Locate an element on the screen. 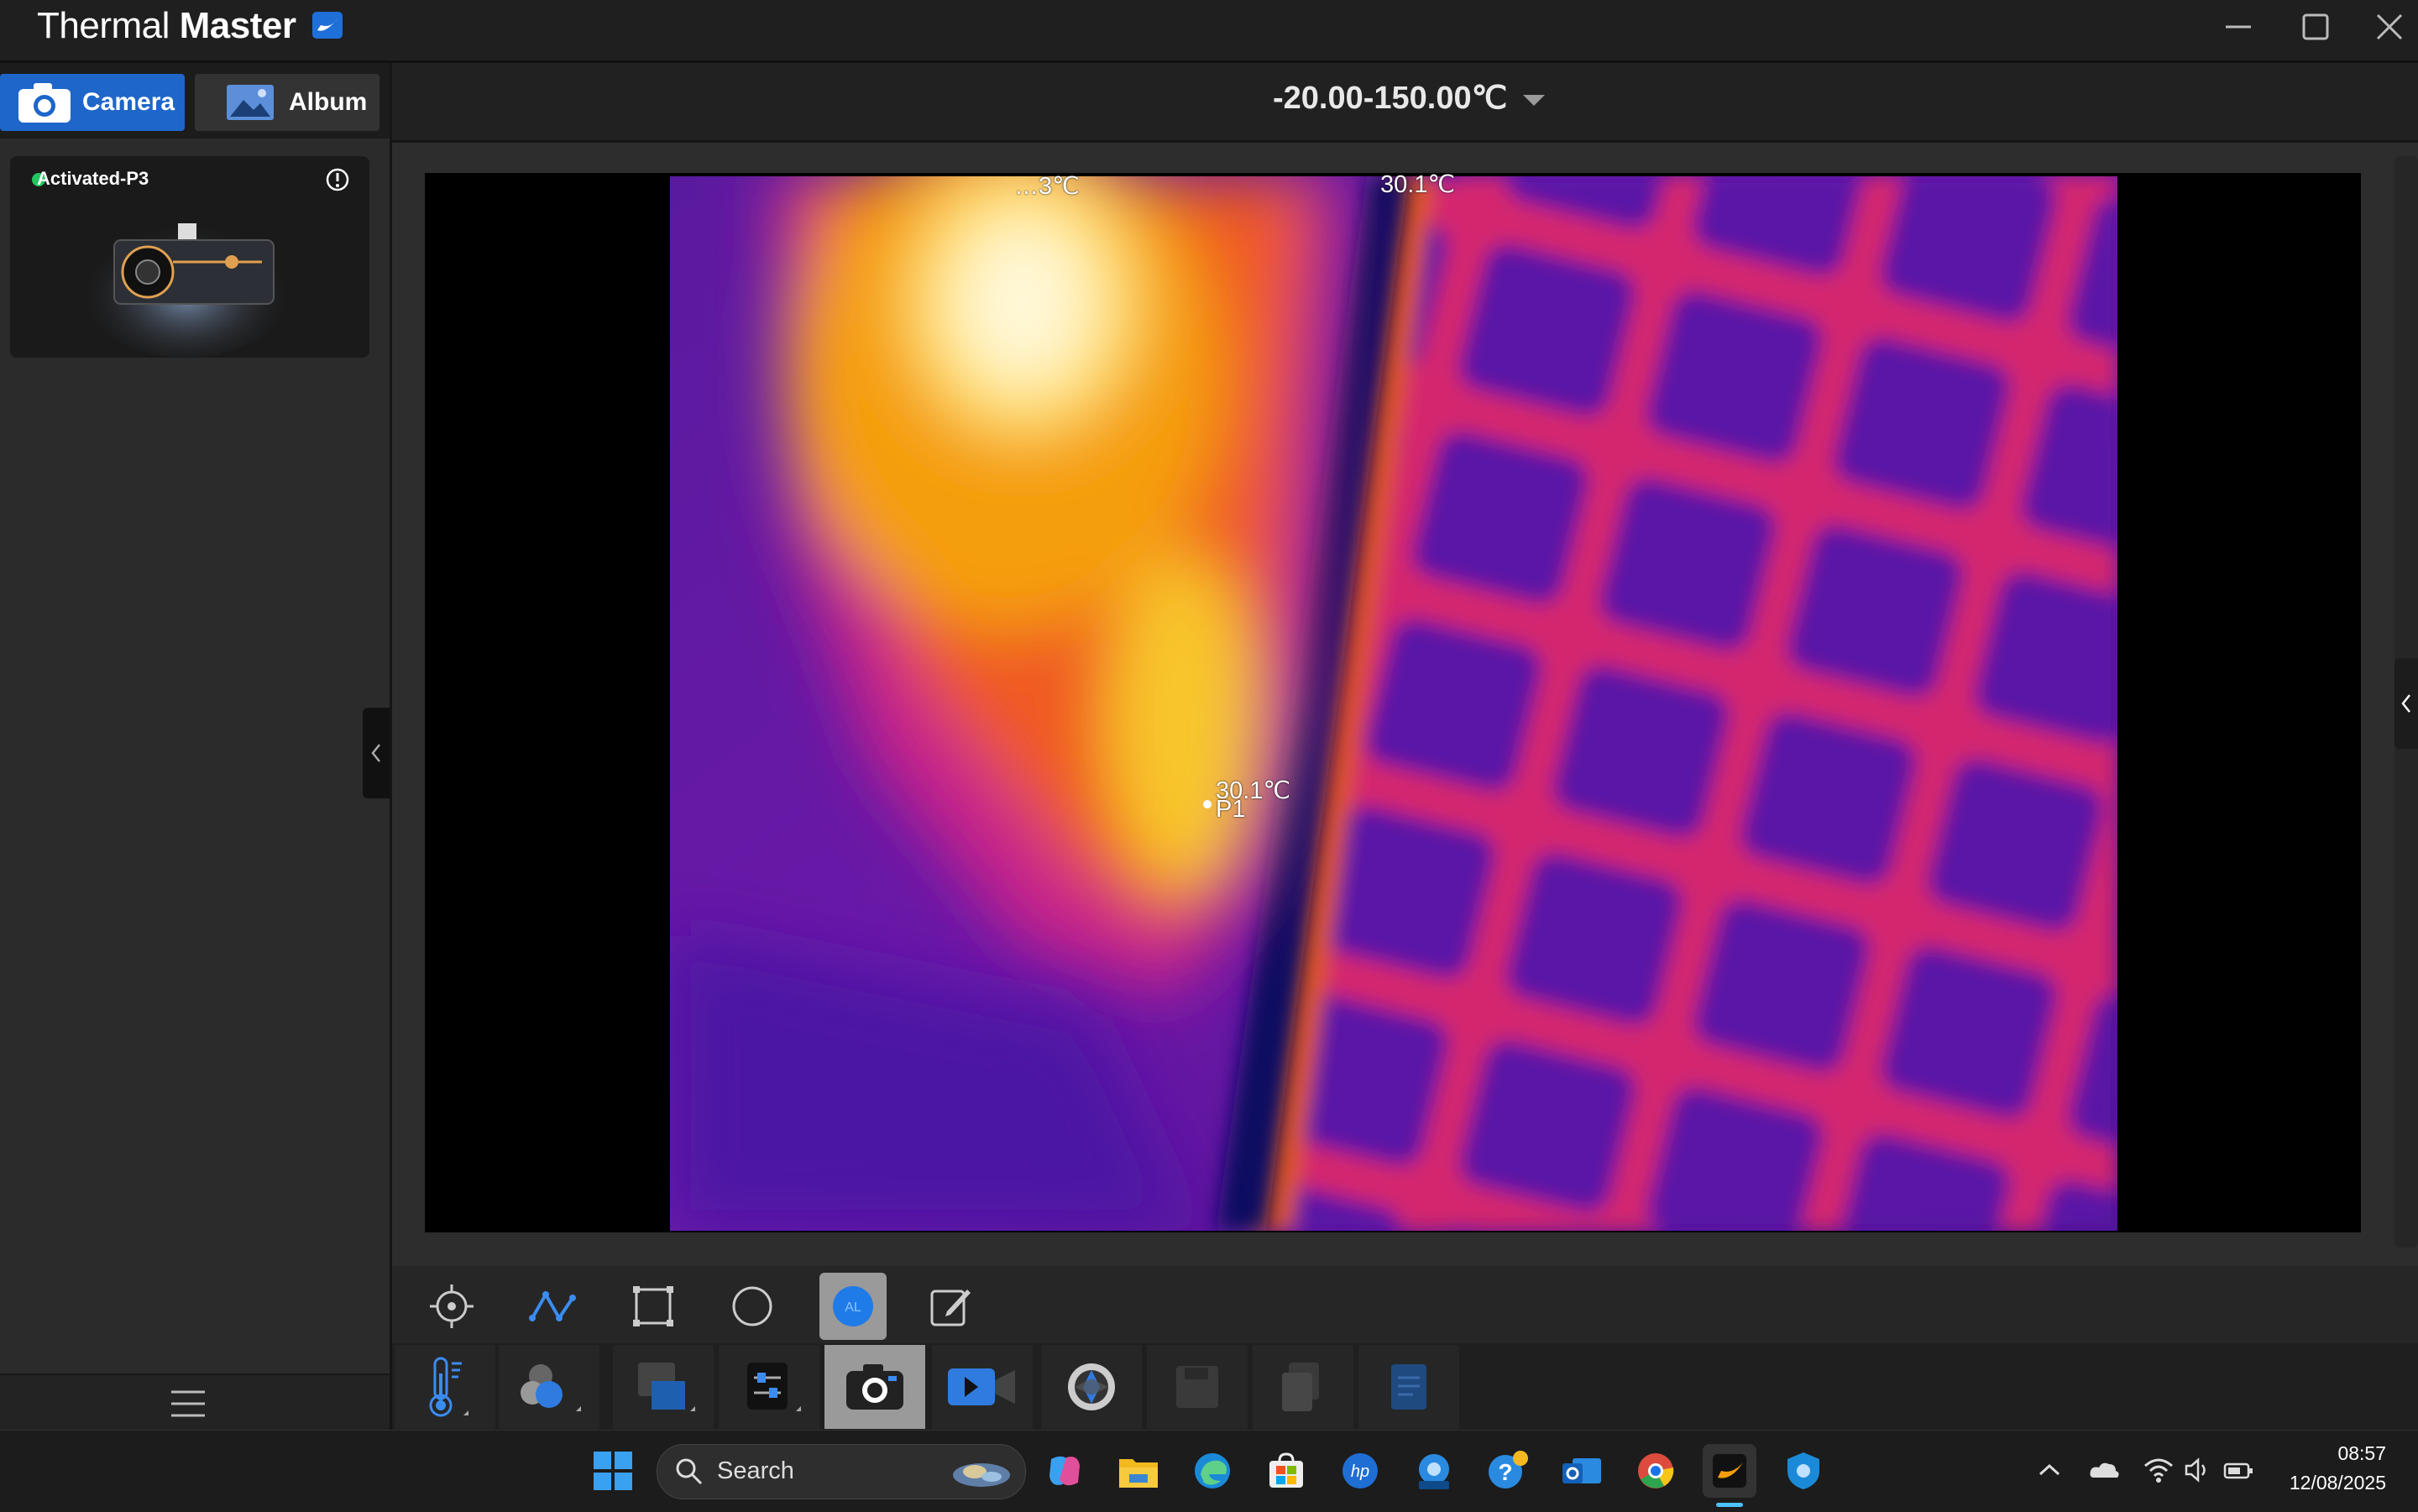  clock-date: 12/08/2025 is located at coordinates (2333, 1483).